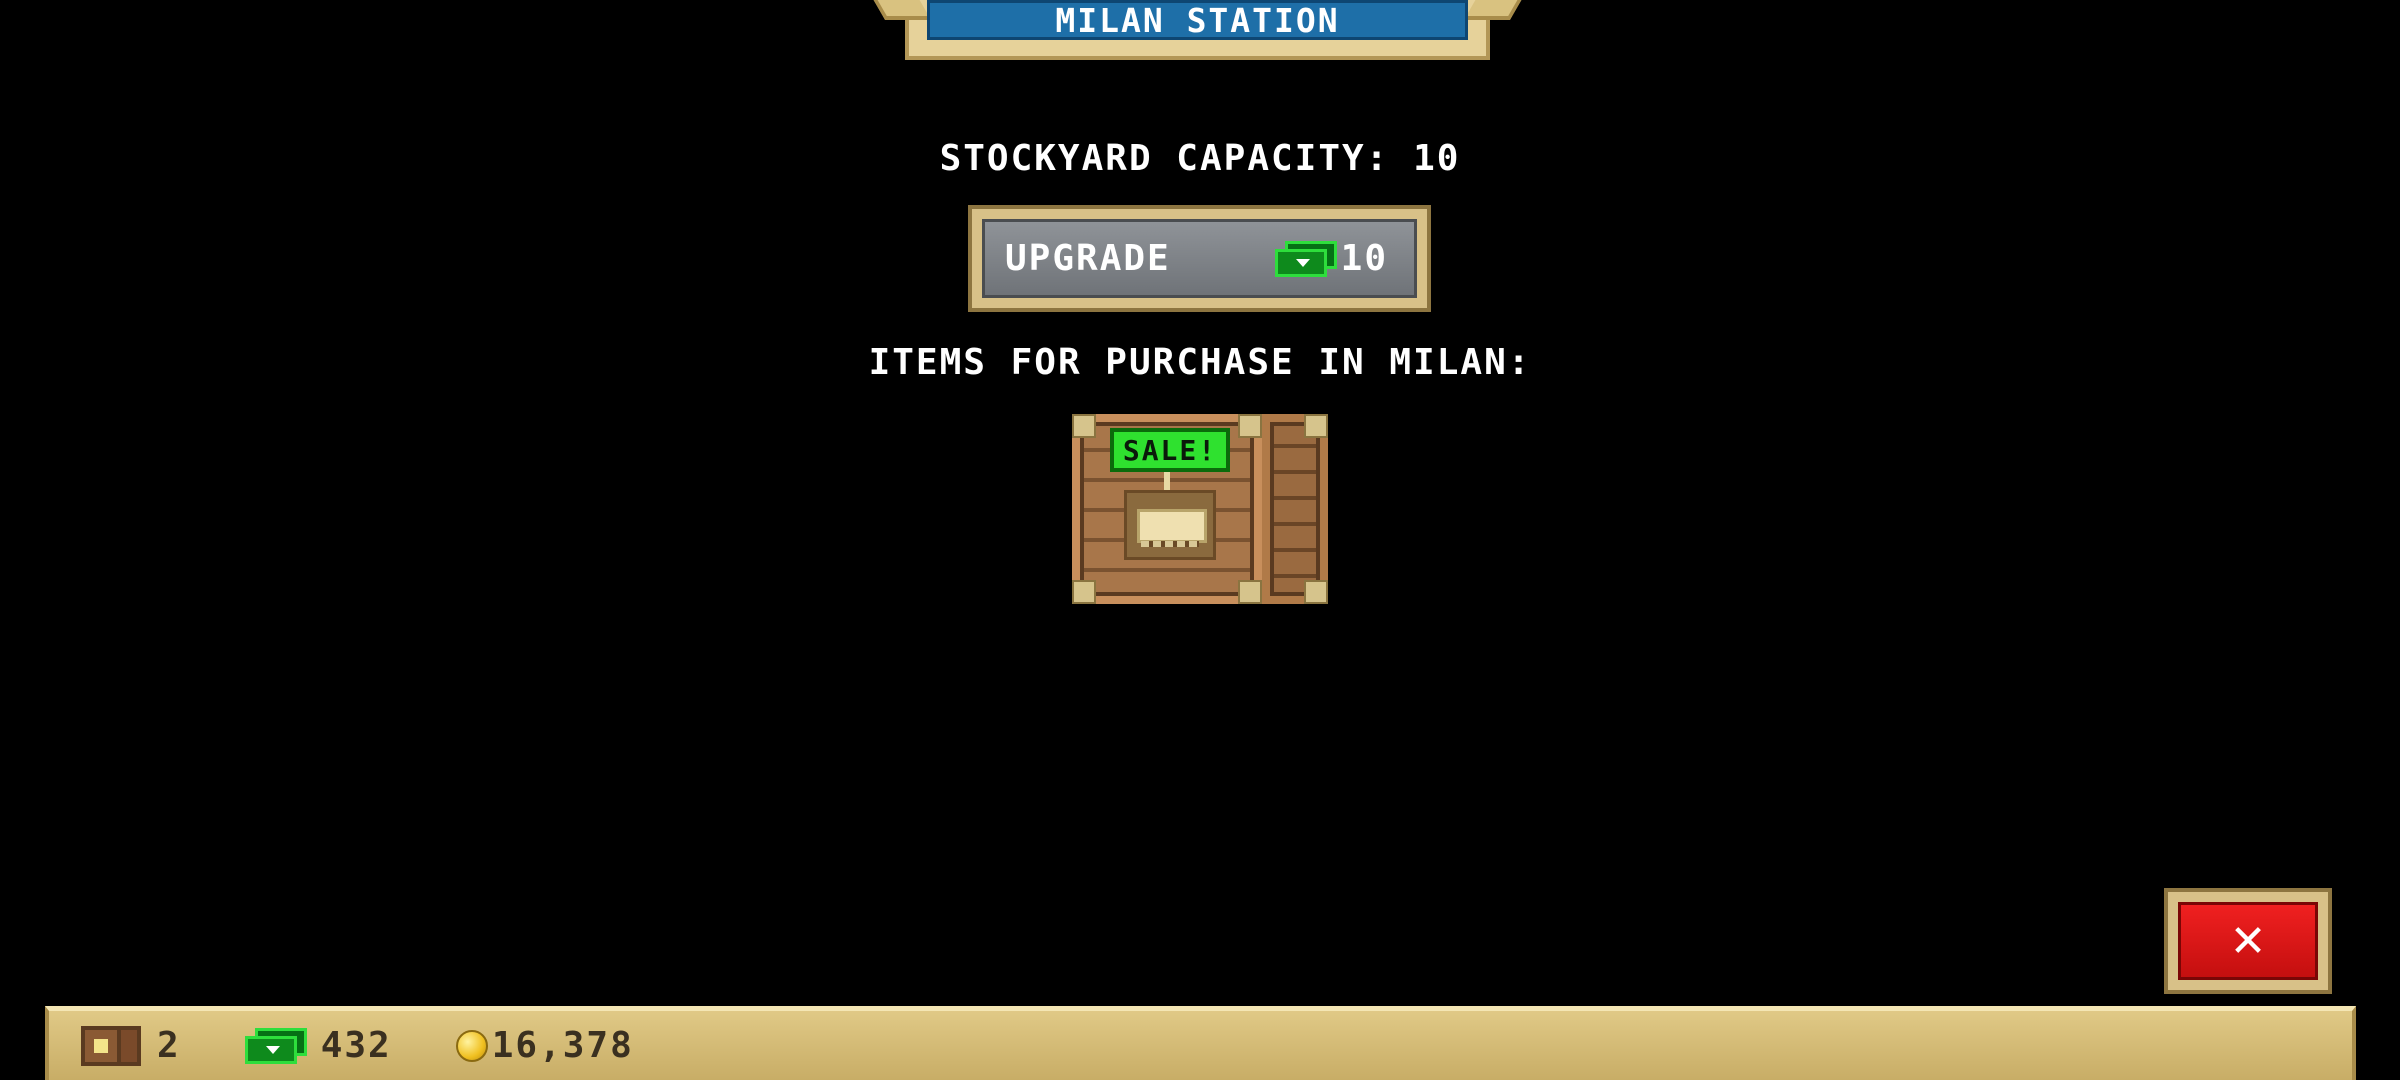  What do you see at coordinates (1164, 158) in the screenshot?
I see `stockyard-capacity-label: STOCKYARD CAPACITY:` at bounding box center [1164, 158].